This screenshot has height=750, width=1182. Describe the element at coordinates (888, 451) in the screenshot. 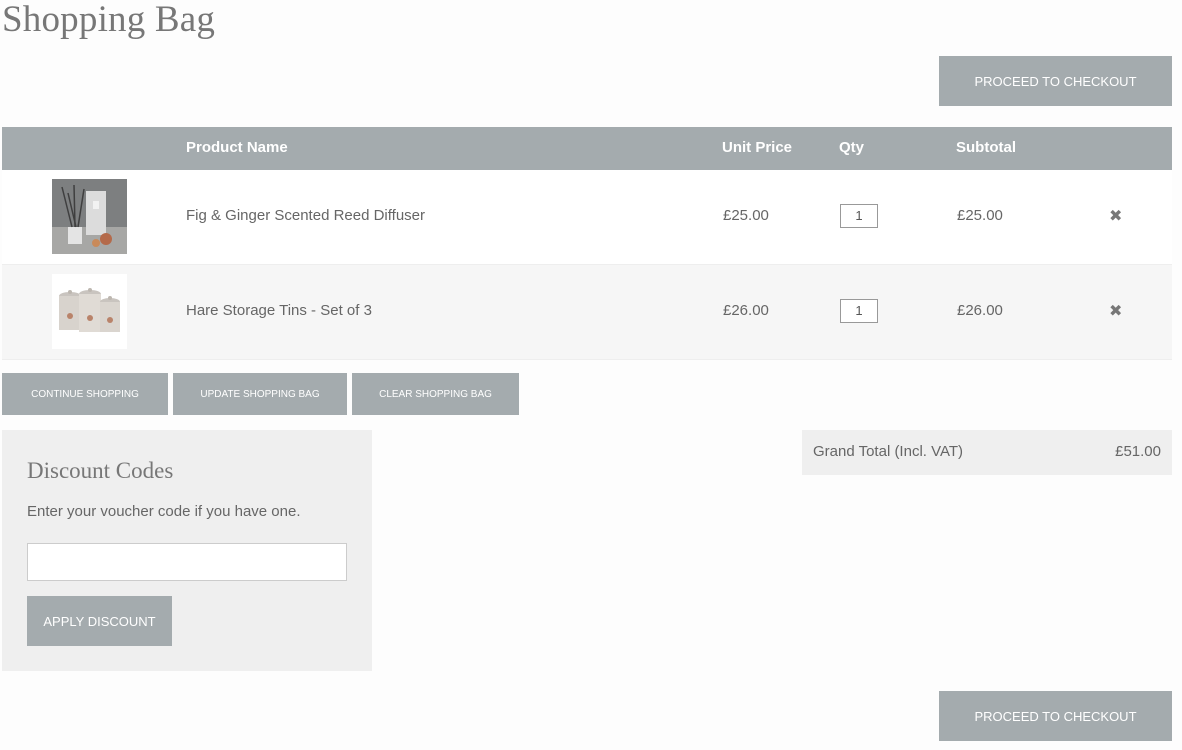

I see `grand-total-label: Grand Total (Incl. VAT)` at that location.